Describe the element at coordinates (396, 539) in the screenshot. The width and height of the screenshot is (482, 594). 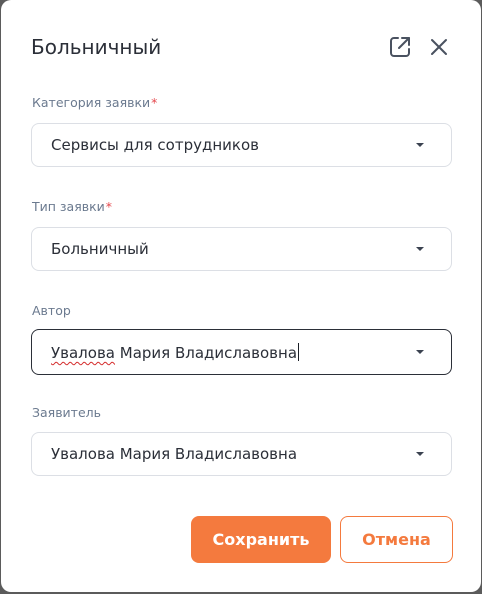
I see `cancel-button: Отмена` at that location.